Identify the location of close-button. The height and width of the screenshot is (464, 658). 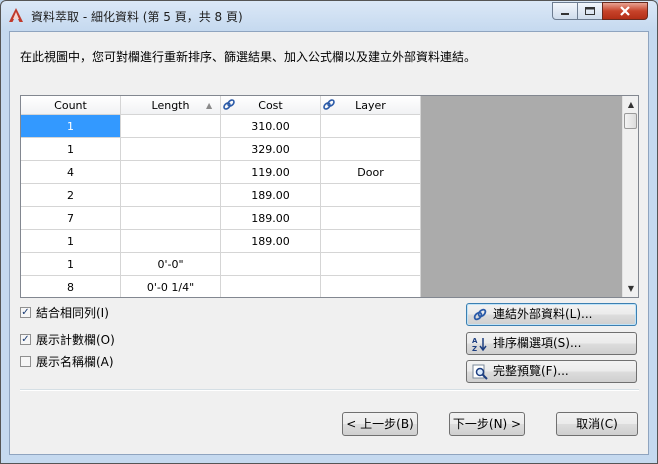
(625, 11).